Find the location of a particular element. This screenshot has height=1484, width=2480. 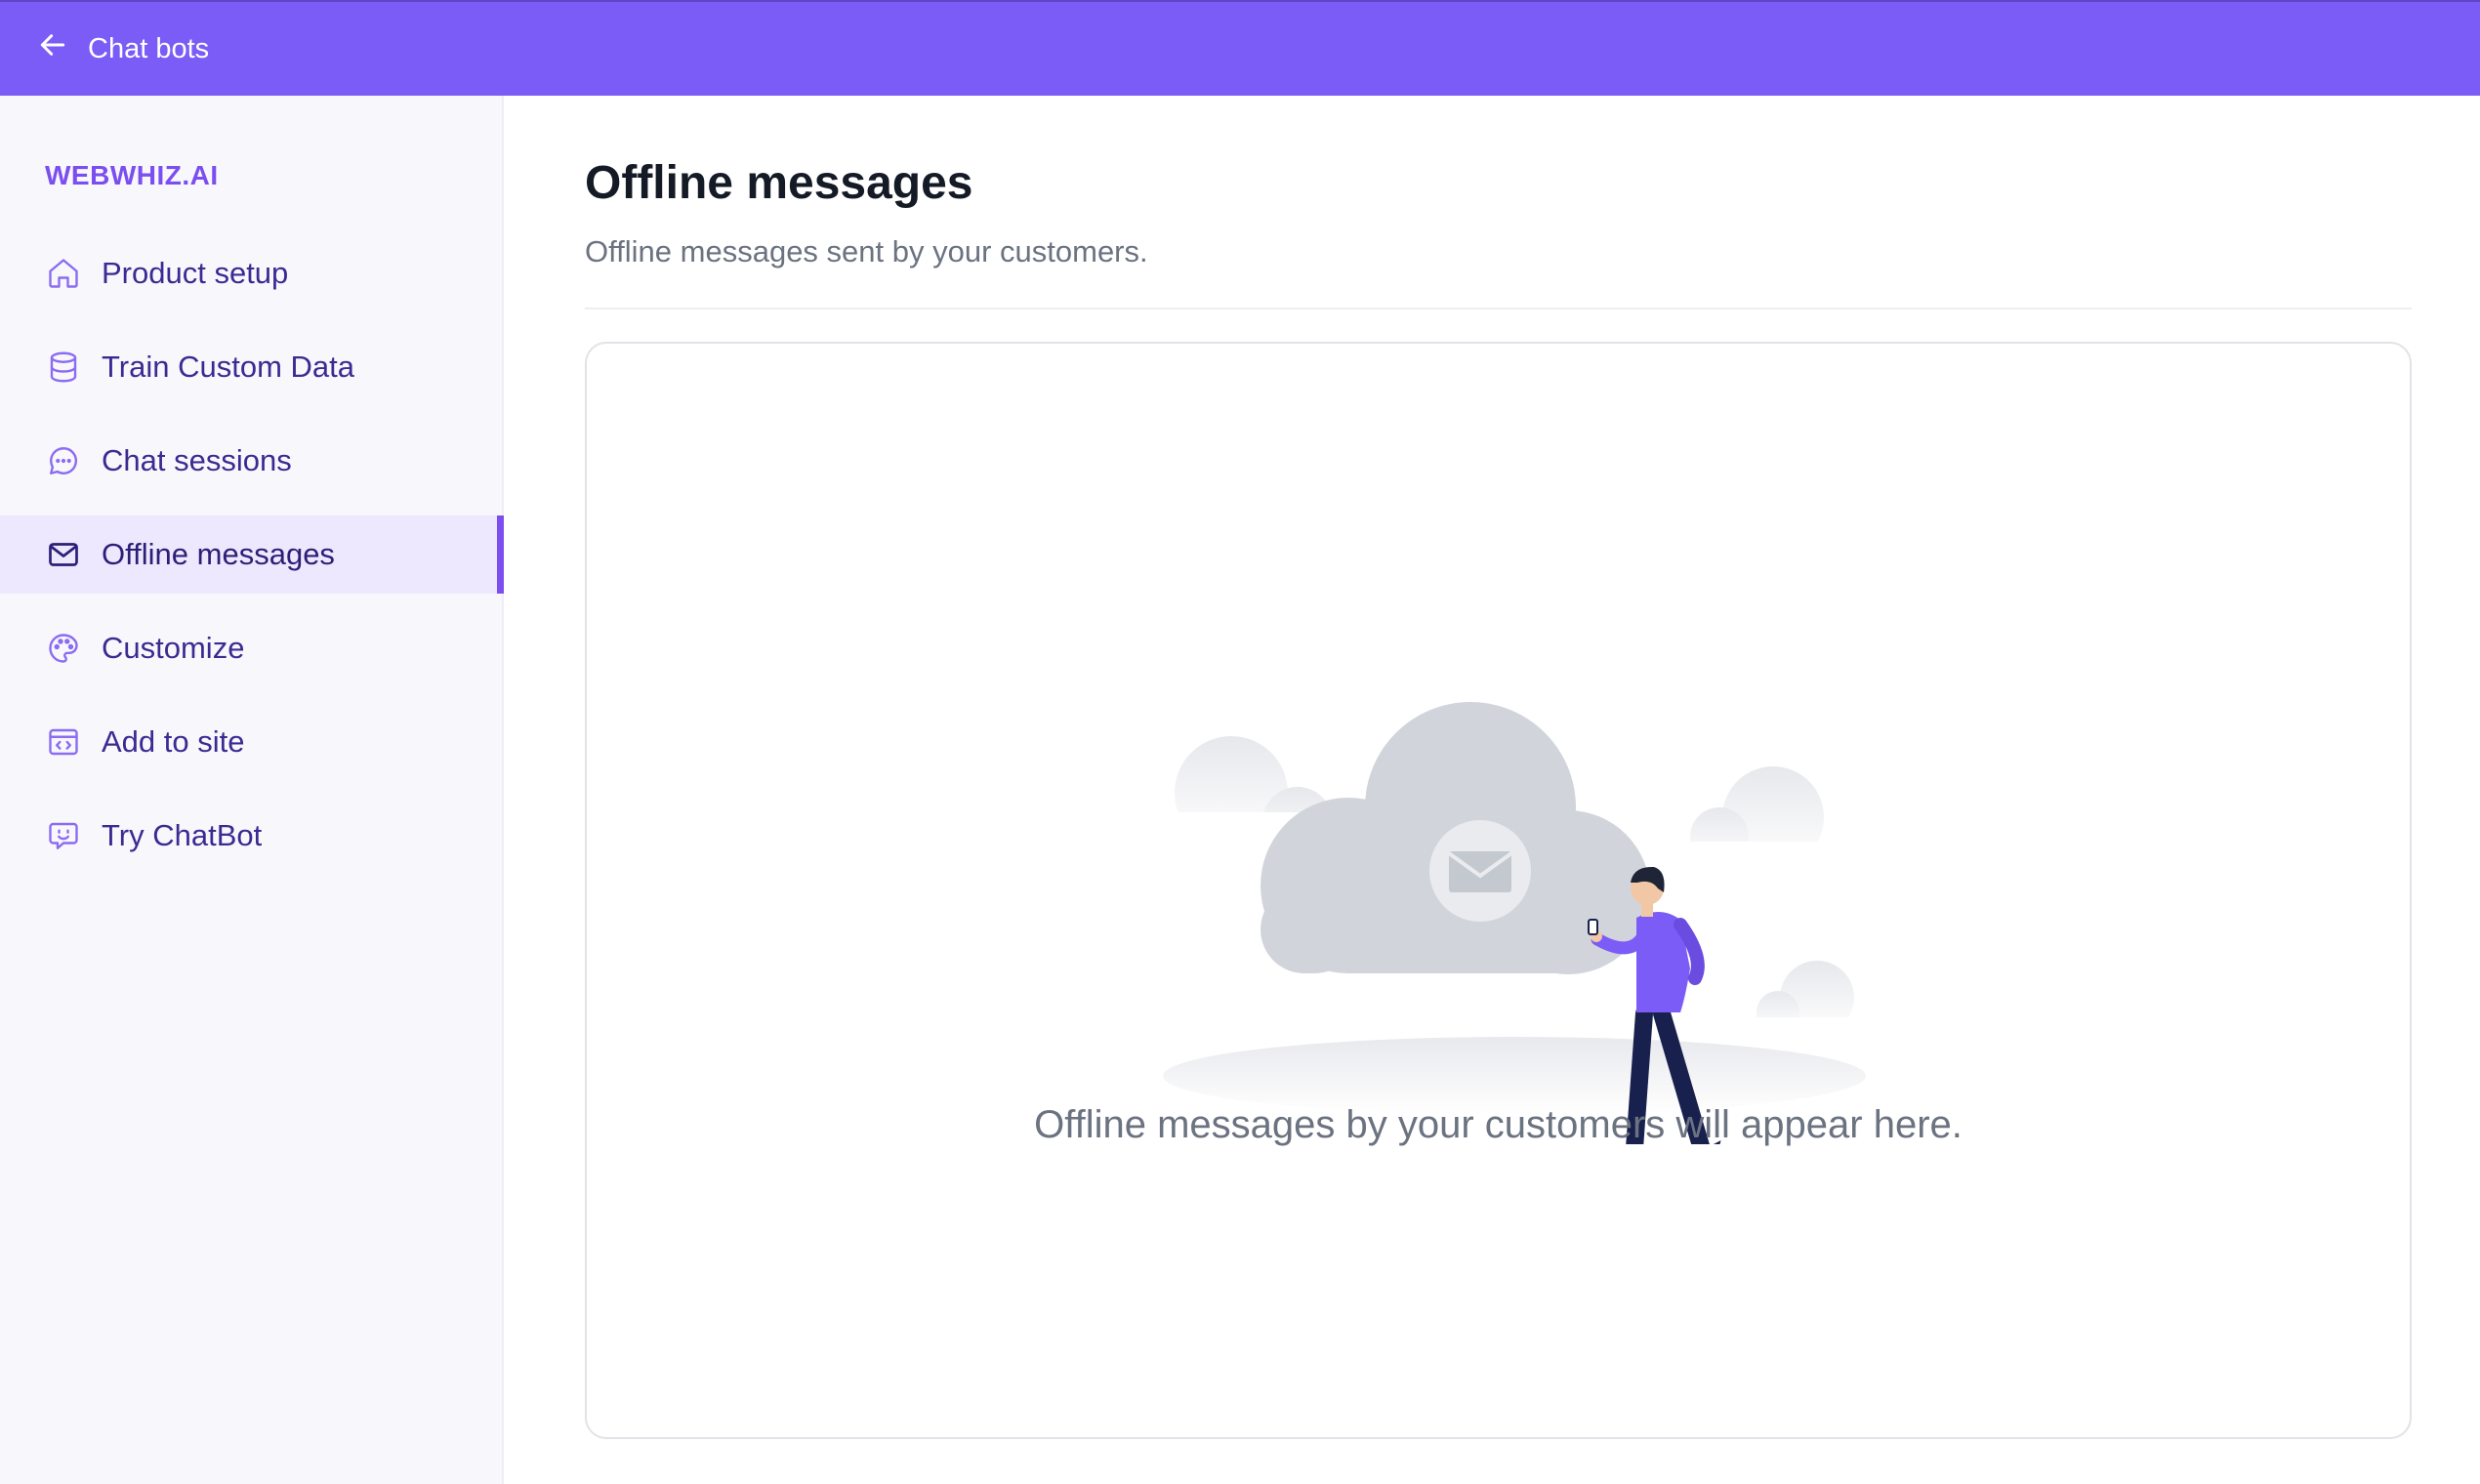

chat-bubble-icon is located at coordinates (63, 461).